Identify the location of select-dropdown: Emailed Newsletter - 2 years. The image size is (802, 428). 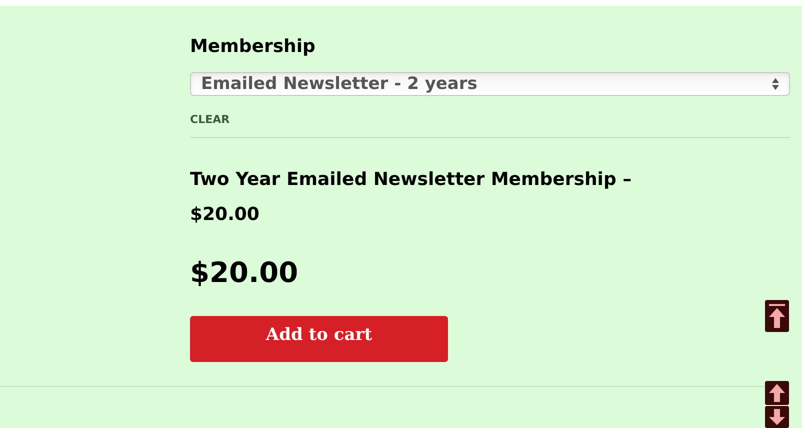
(490, 84).